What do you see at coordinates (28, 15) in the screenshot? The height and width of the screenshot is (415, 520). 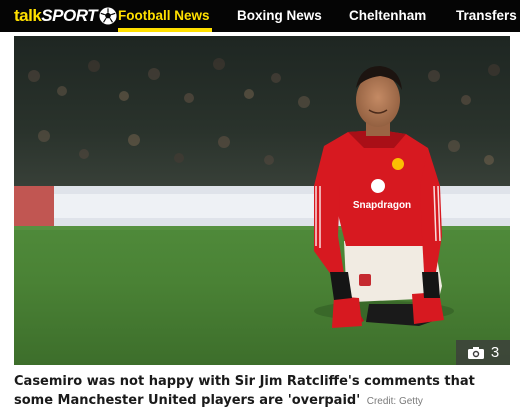 I see `logo-talk: talk` at bounding box center [28, 15].